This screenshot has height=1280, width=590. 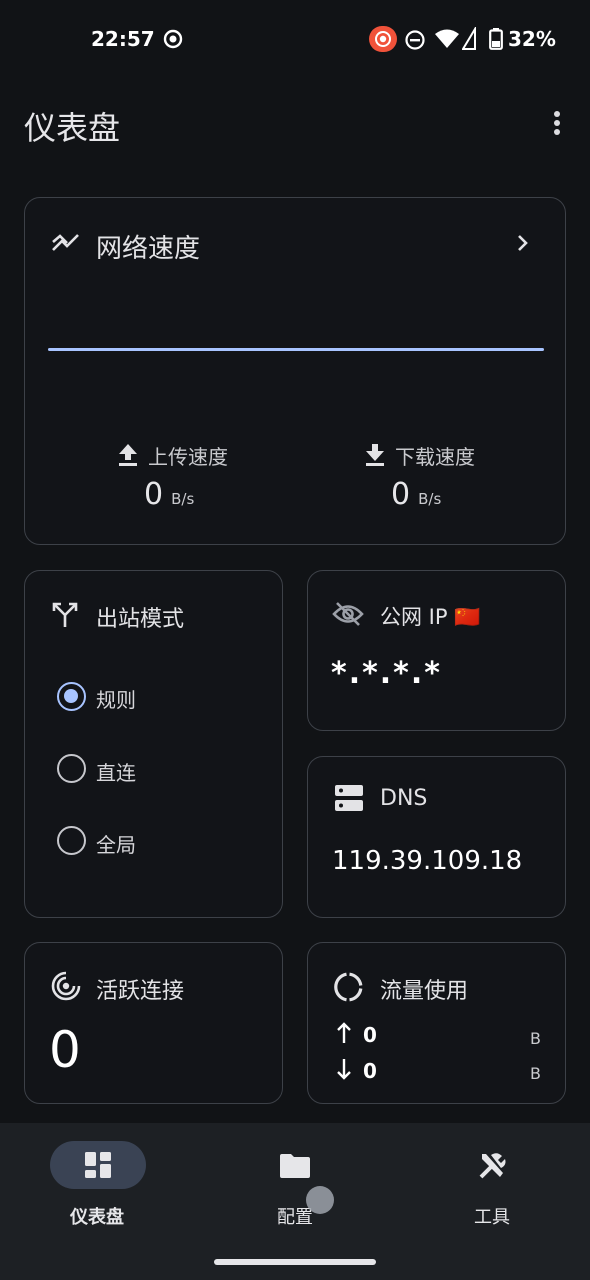 What do you see at coordinates (415, 40) in the screenshot?
I see `dnd-icon` at bounding box center [415, 40].